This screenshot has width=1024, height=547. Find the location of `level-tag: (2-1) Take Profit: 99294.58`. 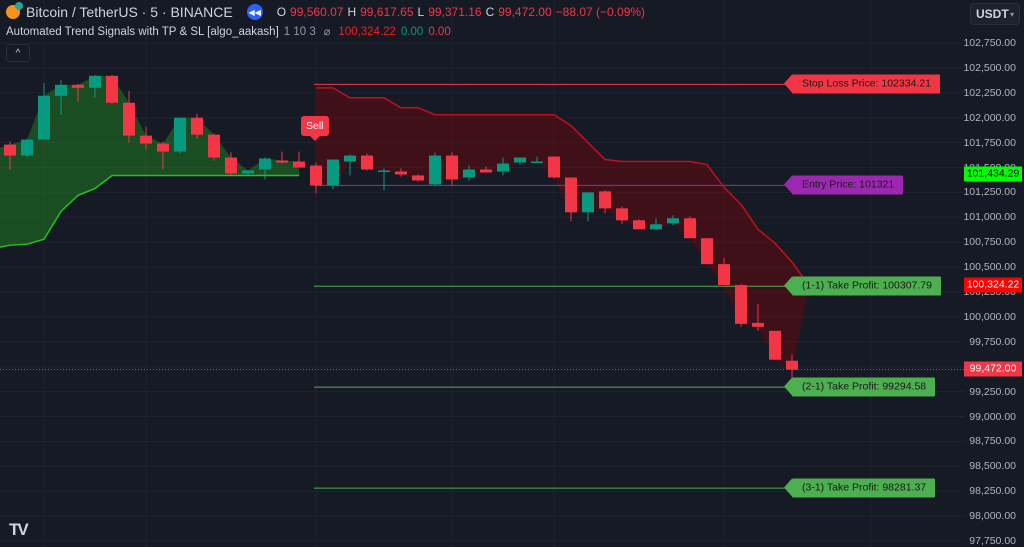

level-tag: (2-1) Take Profit: 99294.58 is located at coordinates (859, 387).